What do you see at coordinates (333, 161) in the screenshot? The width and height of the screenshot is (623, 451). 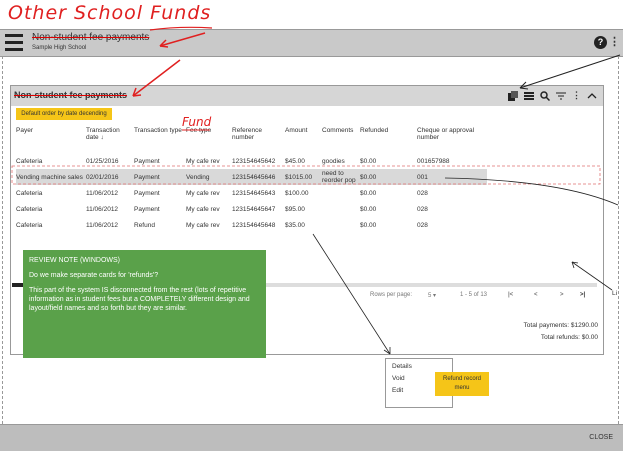 I see `cell-comments: goodies` at bounding box center [333, 161].